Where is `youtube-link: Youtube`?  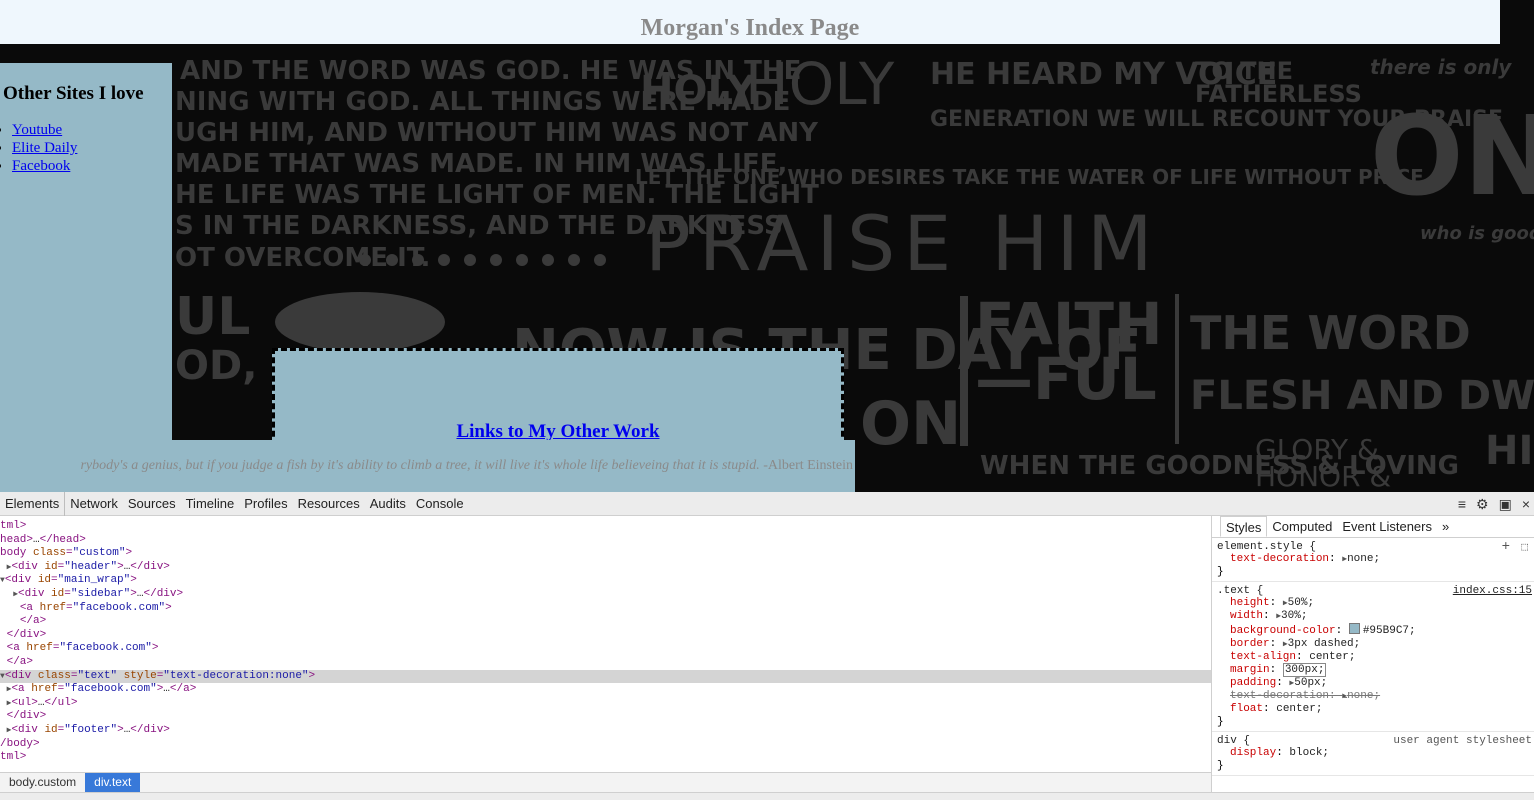
youtube-link: Youtube is located at coordinates (37, 130).